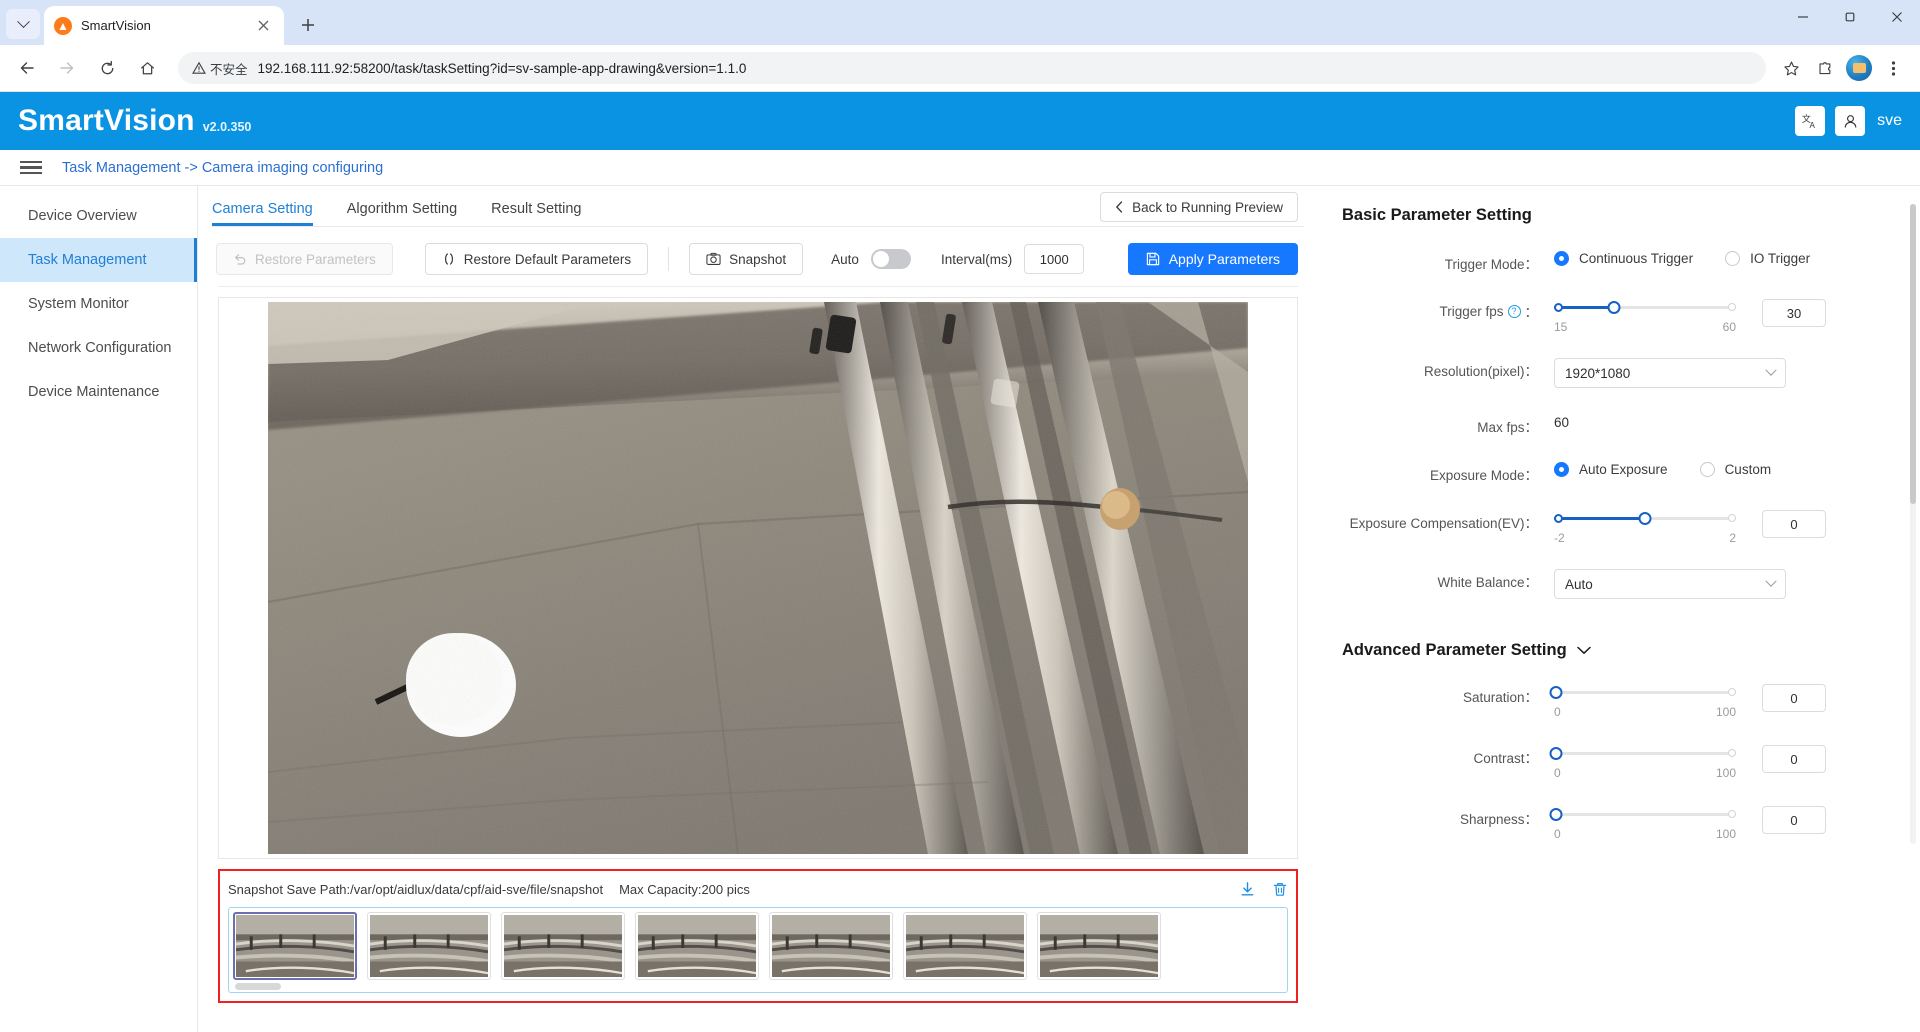 The width and height of the screenshot is (1920, 1032). I want to click on arrow-right-icon, so click(67, 68).